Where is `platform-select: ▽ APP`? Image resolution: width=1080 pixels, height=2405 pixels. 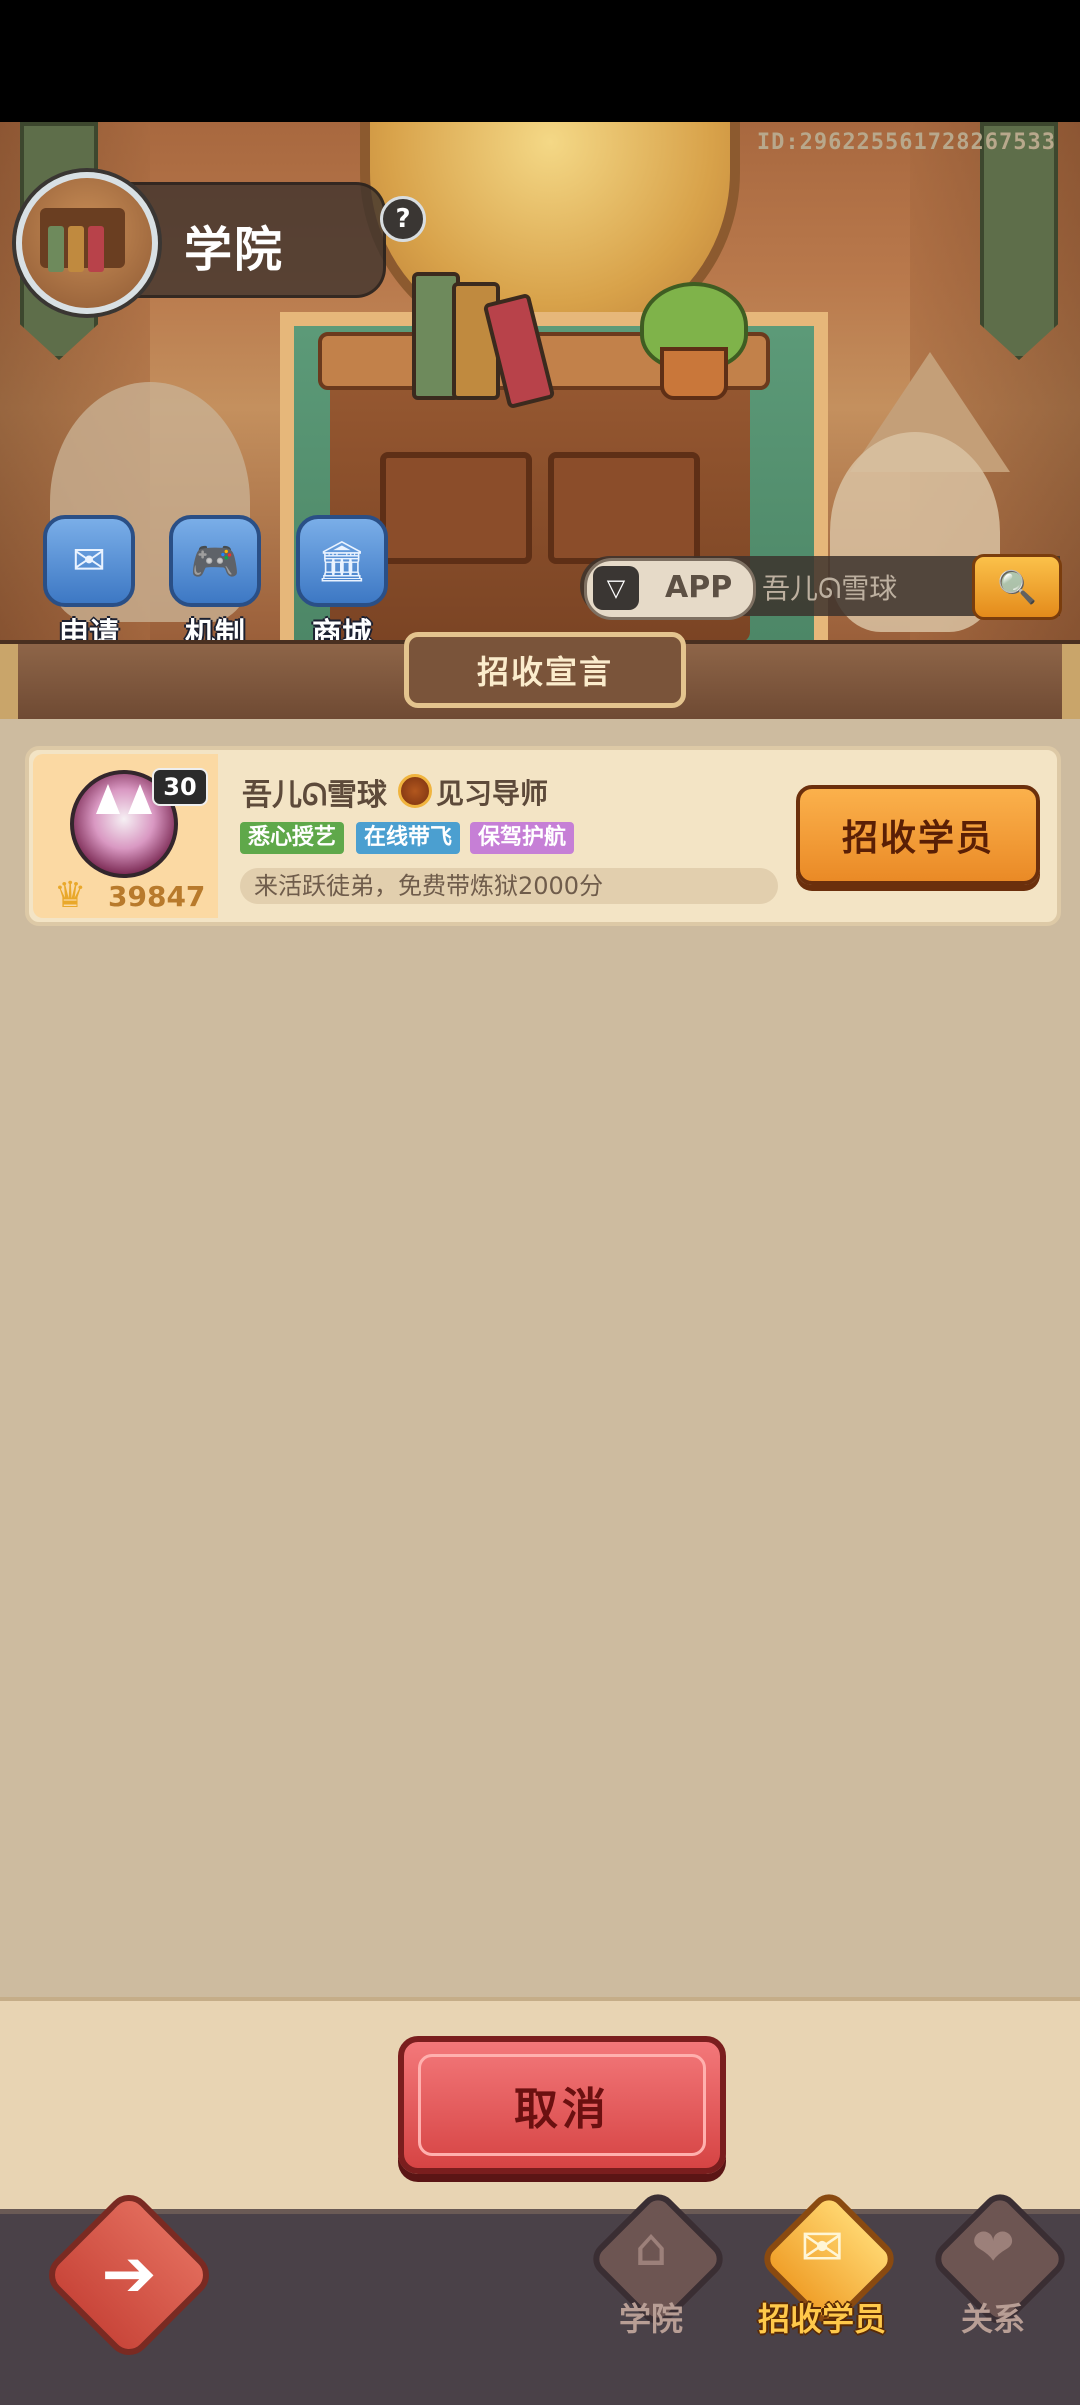
platform-select: ▽ APP is located at coordinates (670, 589).